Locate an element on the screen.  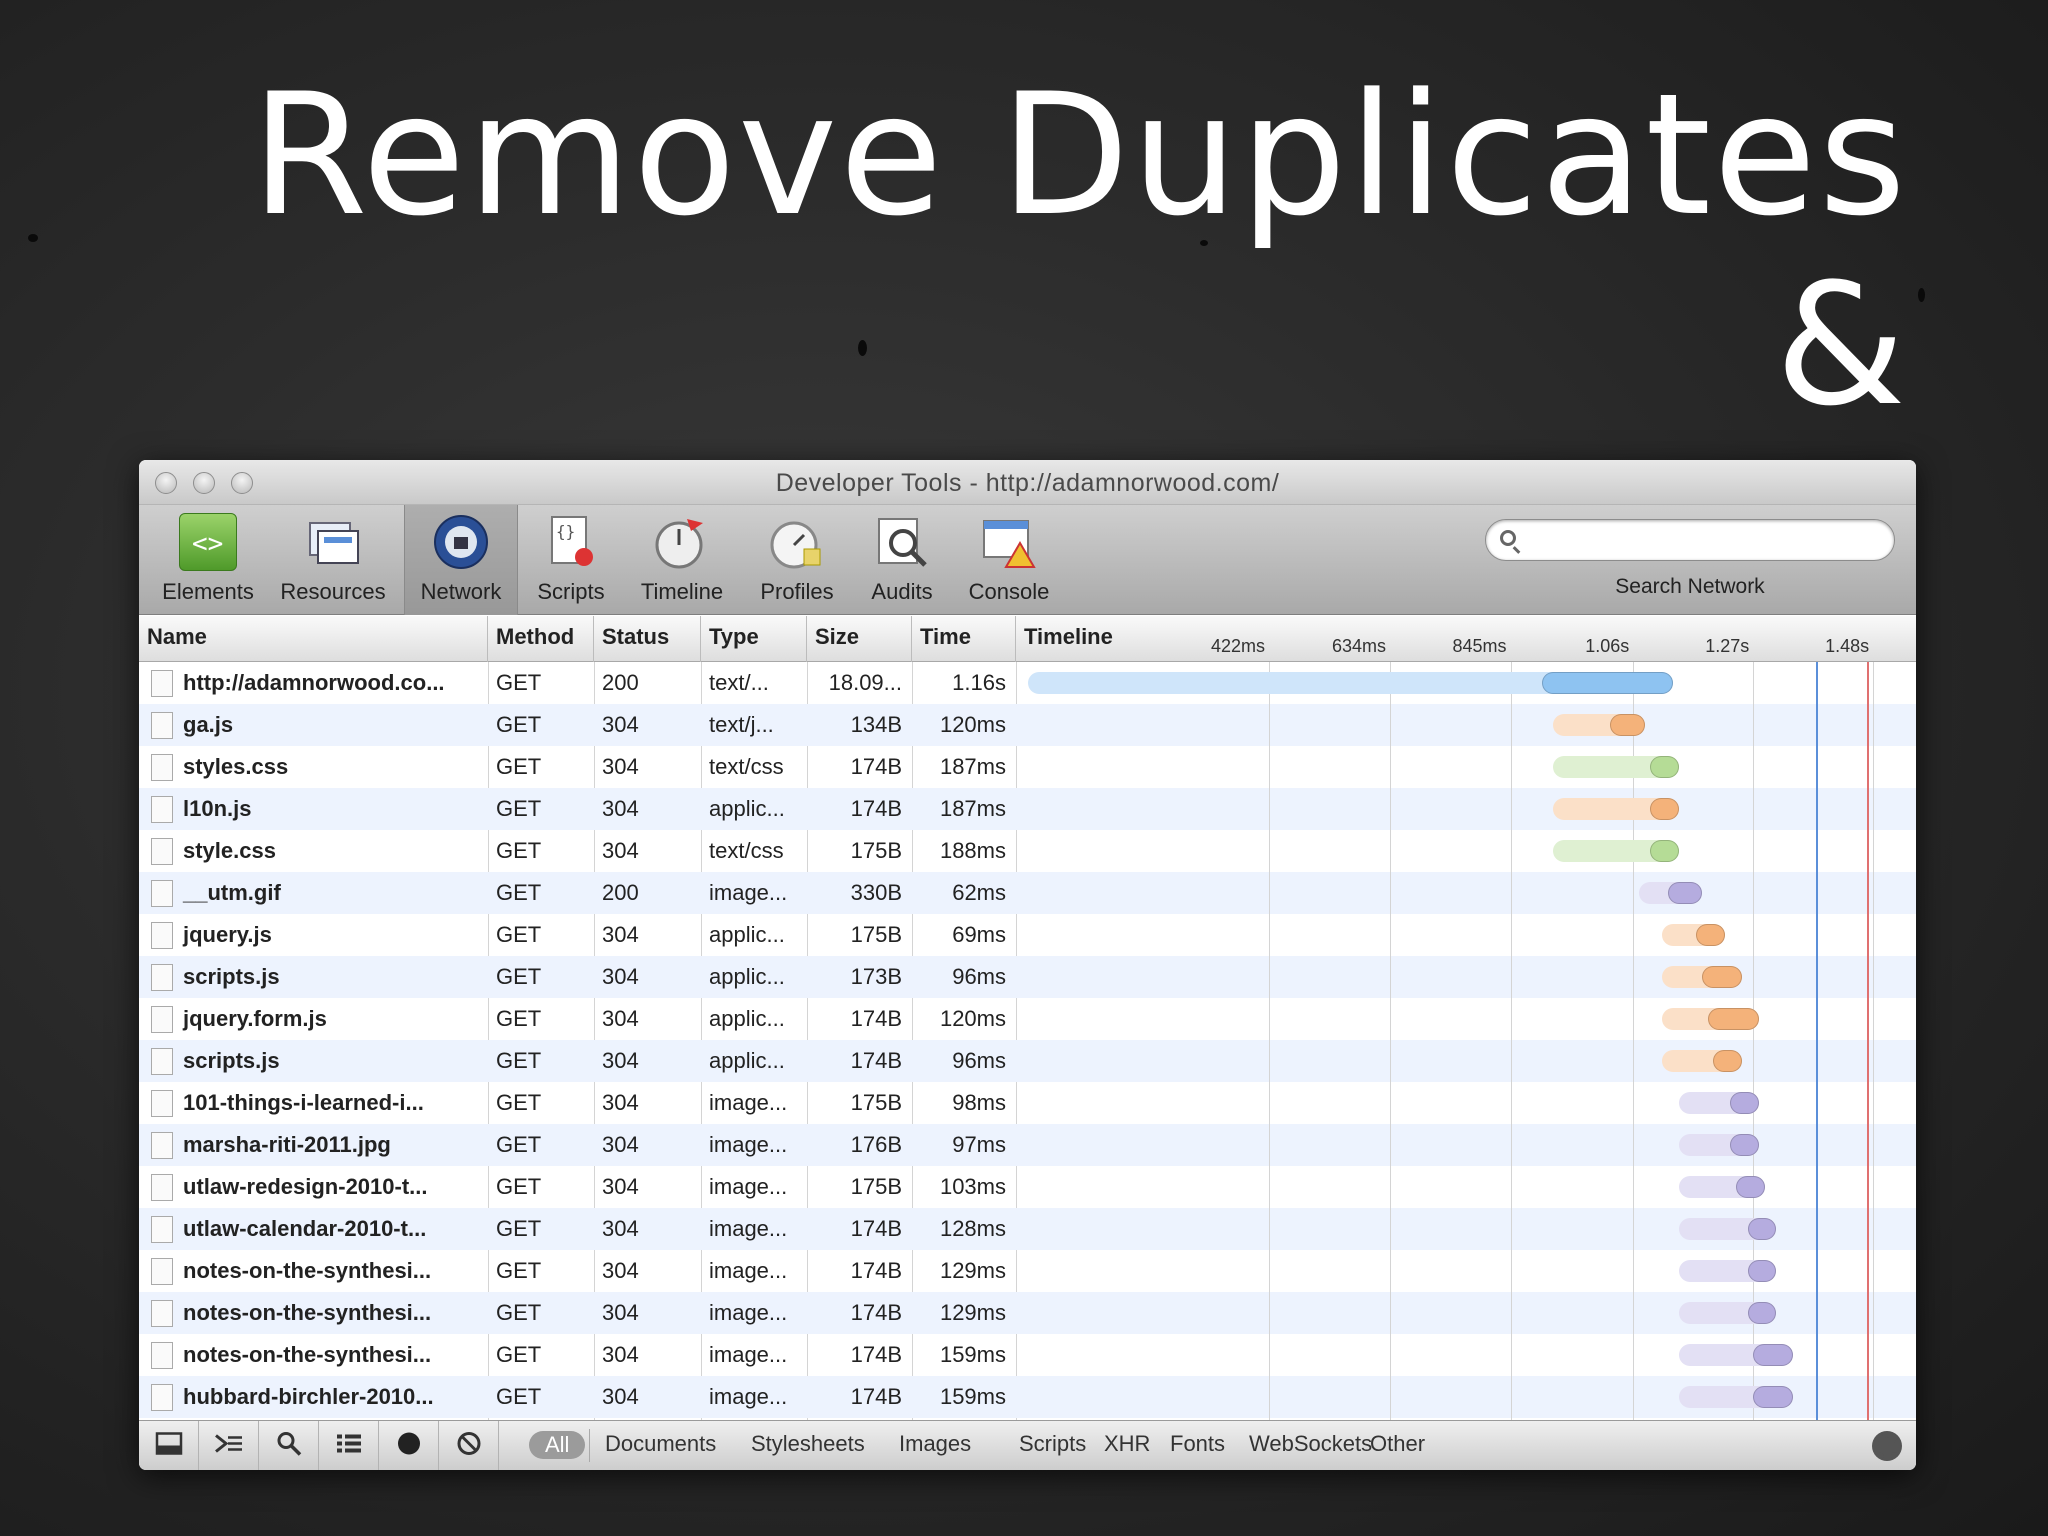
cell-size: 330B is located at coordinates (876, 892).